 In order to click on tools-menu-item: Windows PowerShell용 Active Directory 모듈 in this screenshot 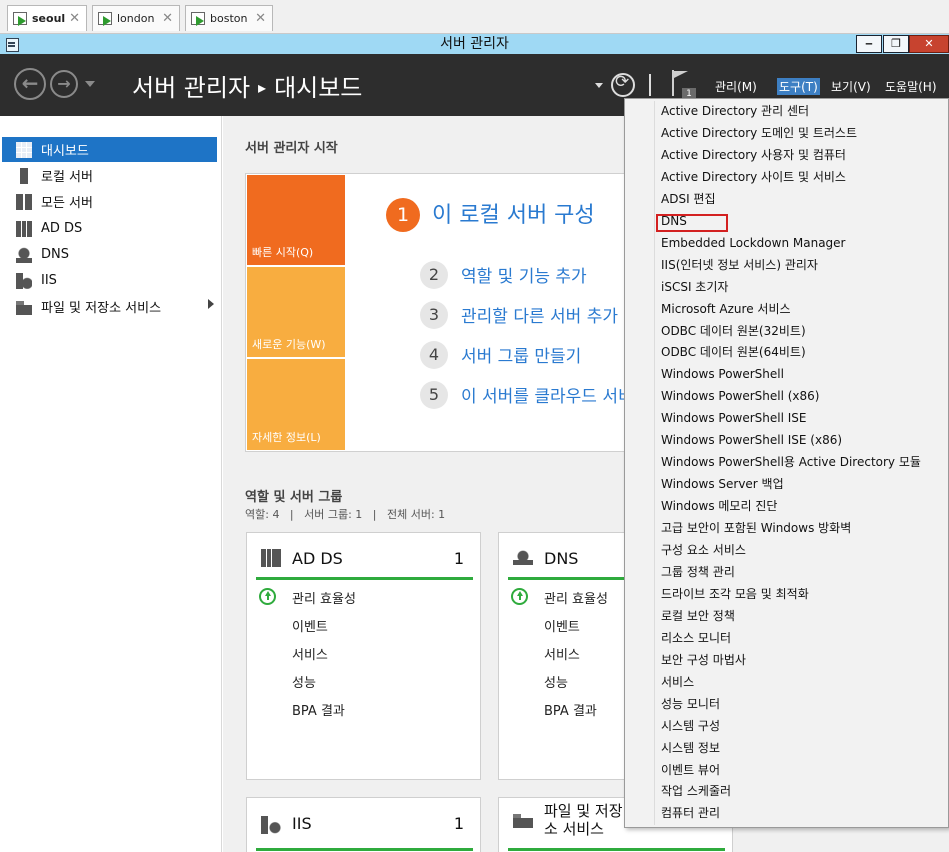, I will do `click(791, 462)`.